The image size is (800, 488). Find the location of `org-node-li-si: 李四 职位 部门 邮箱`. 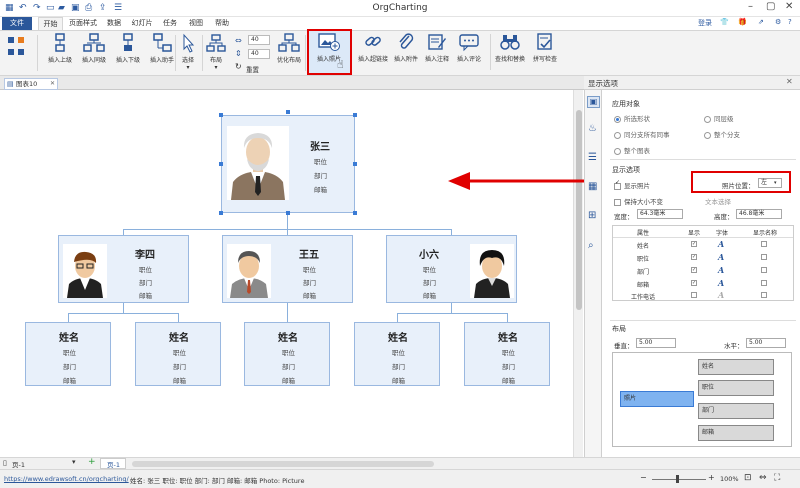

org-node-li-si: 李四 职位 部门 邮箱 is located at coordinates (123, 269).